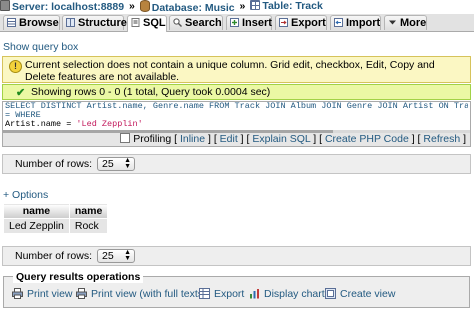 The width and height of the screenshot is (474, 309). Describe the element at coordinates (413, 23) in the screenshot. I see `tab-more-label: More` at that location.